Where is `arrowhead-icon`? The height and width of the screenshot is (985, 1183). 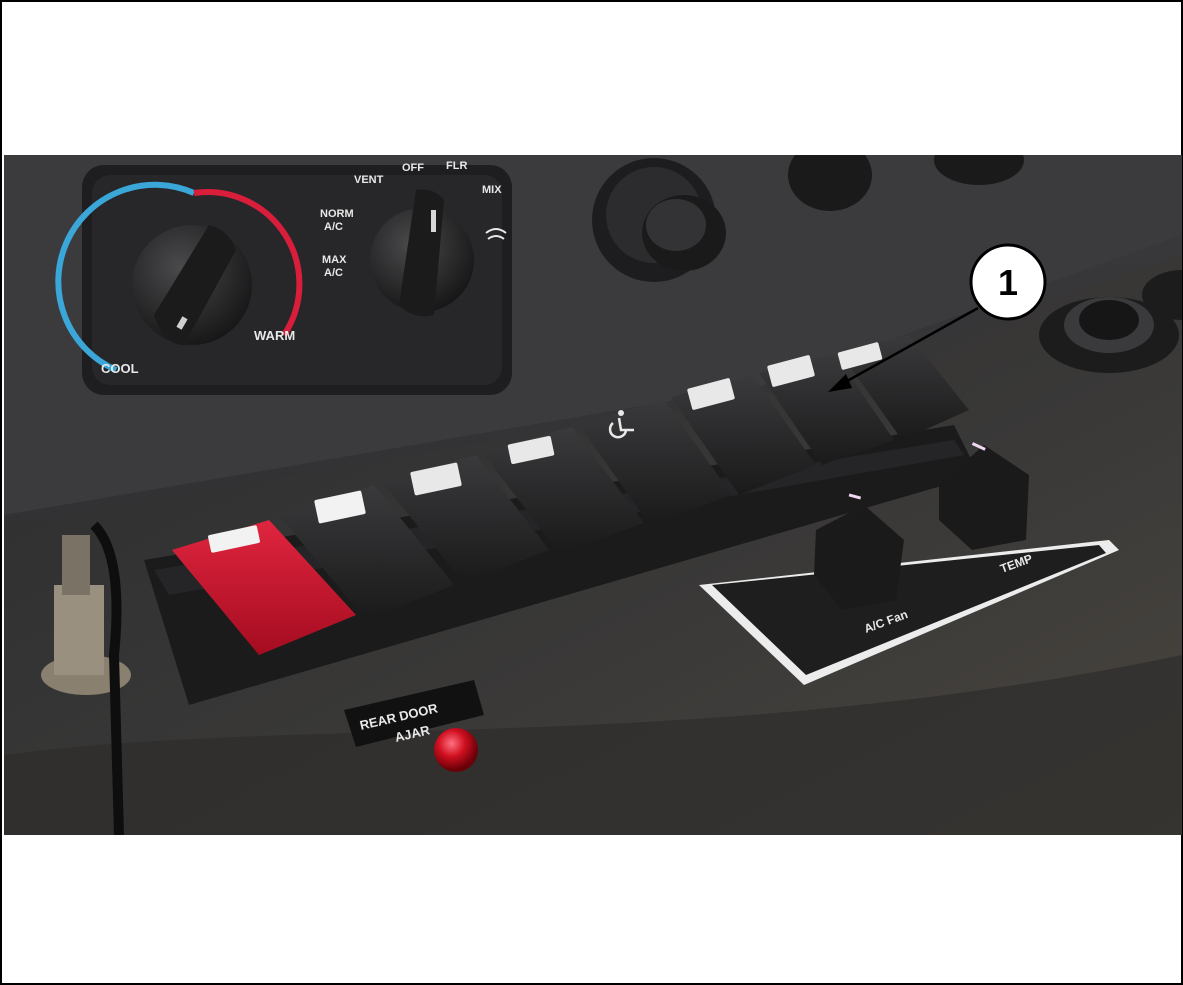
arrowhead-icon is located at coordinates (840, 383).